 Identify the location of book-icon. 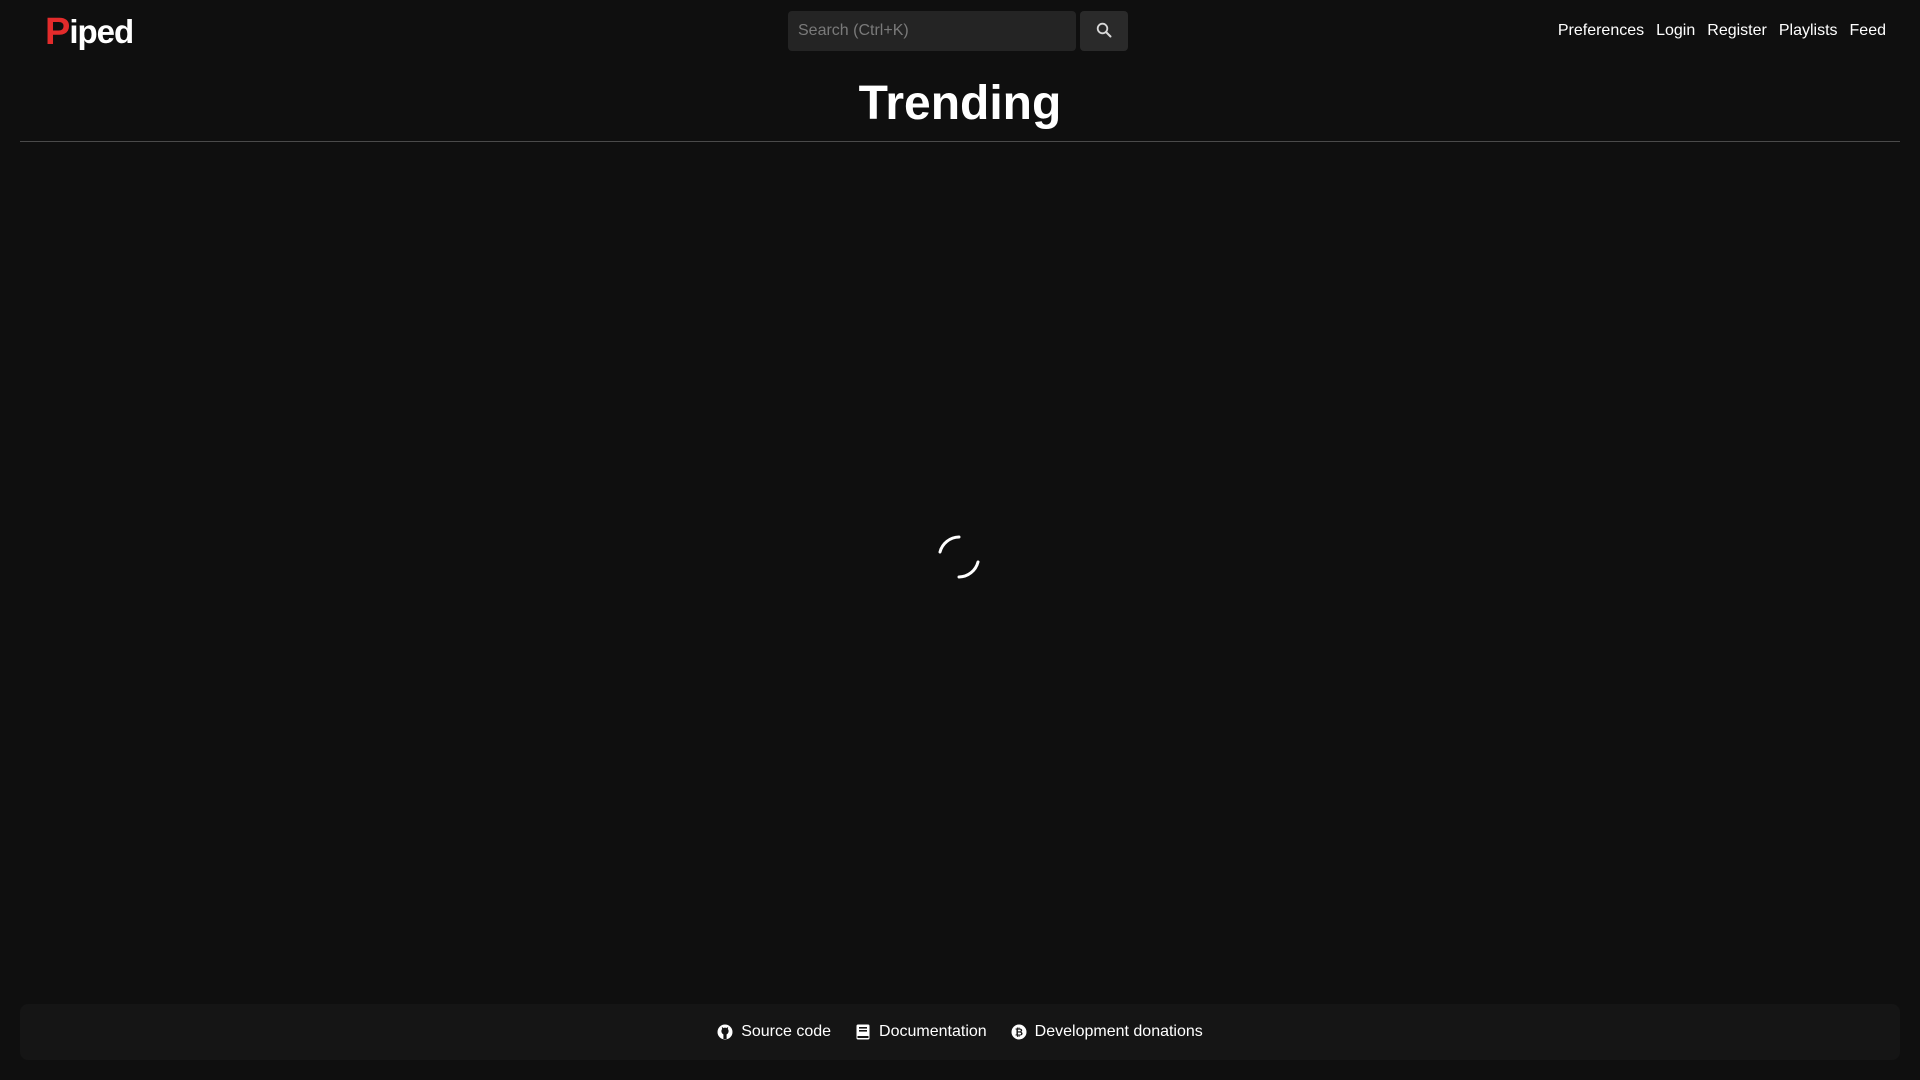
(863, 1032).